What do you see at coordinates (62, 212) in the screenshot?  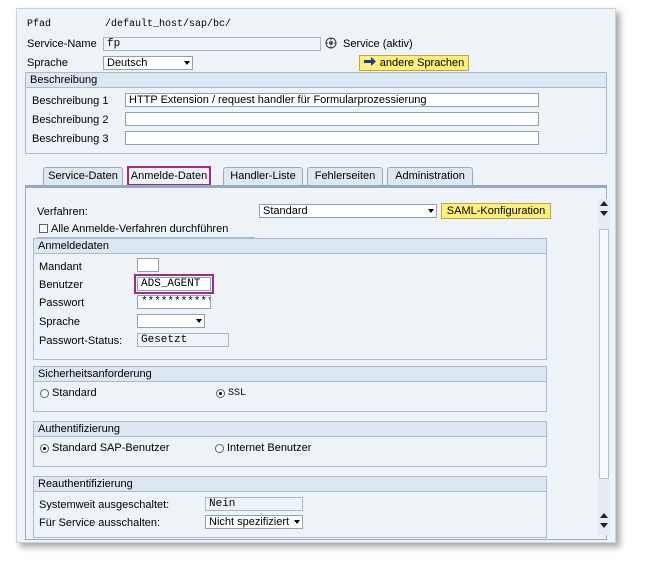 I see `verfahren-label: Verfahren:` at bounding box center [62, 212].